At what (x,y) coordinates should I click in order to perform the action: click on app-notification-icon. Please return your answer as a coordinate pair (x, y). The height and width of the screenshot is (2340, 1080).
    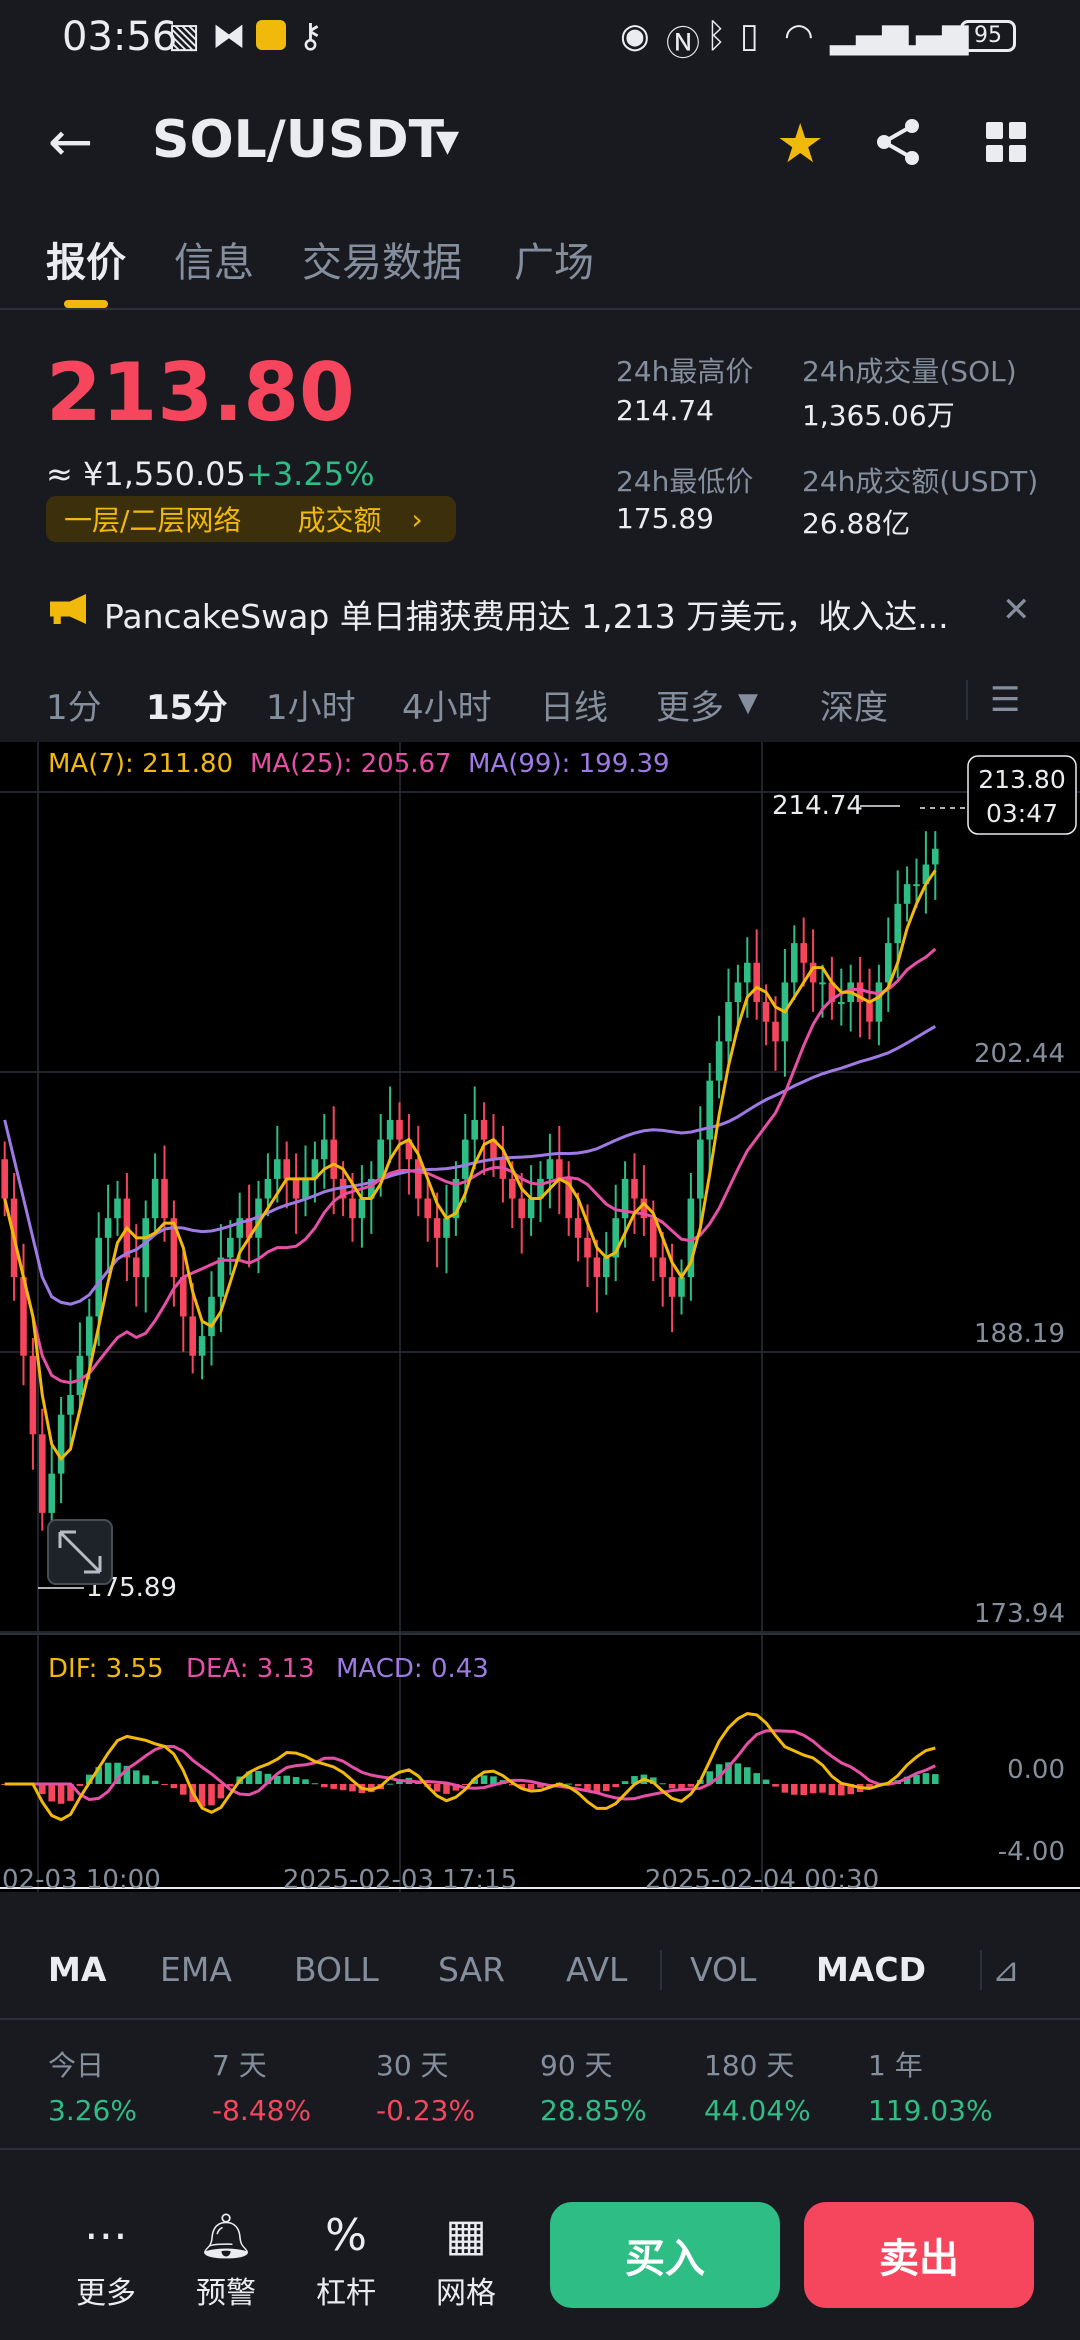
    Looking at the image, I should click on (271, 35).